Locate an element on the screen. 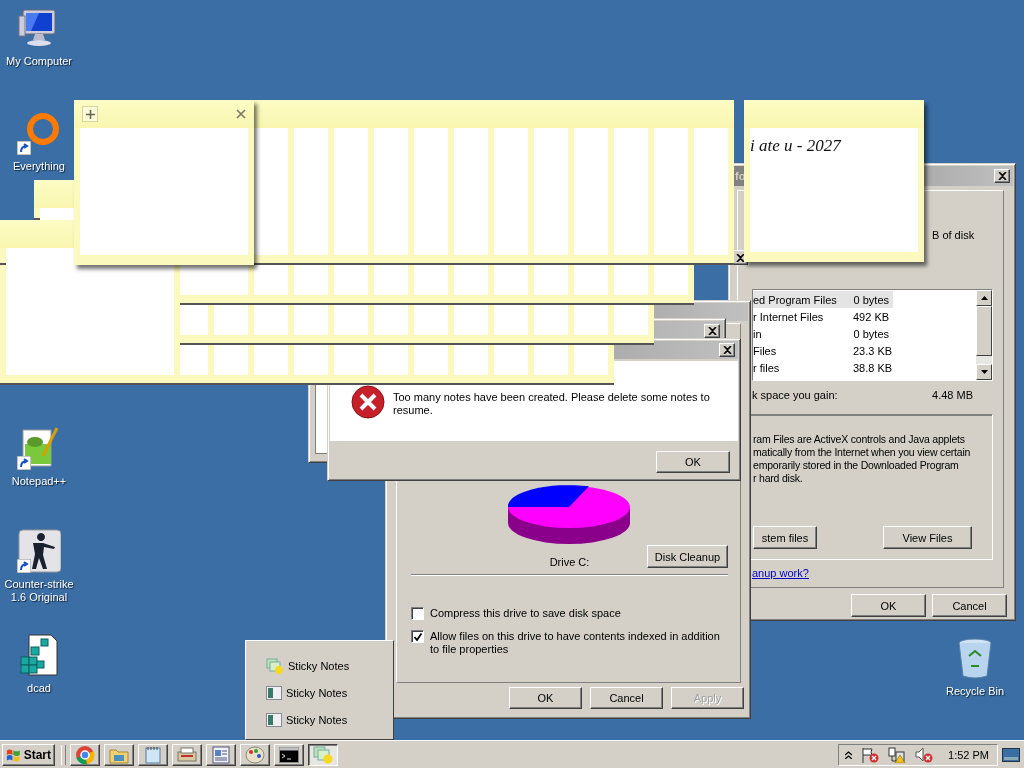 This screenshot has width=1024, height=768. clock: 1:52 PM is located at coordinates (968, 754).